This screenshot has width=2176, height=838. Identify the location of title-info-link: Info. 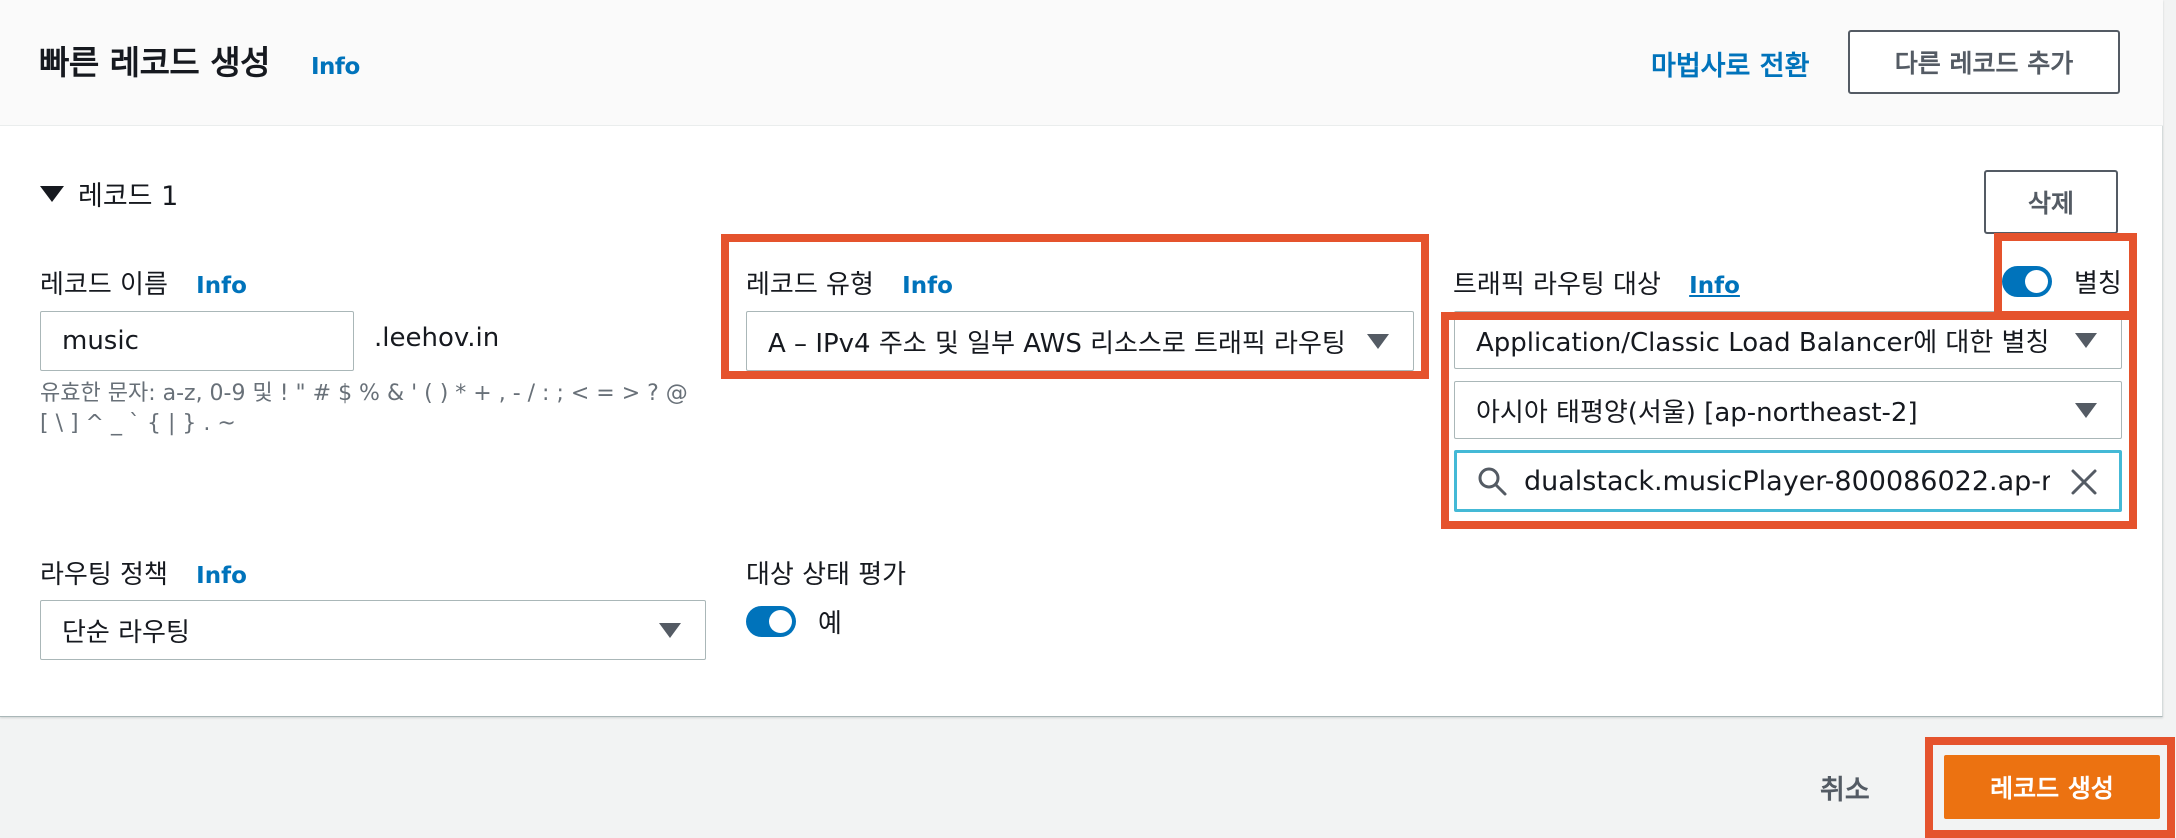
(335, 67).